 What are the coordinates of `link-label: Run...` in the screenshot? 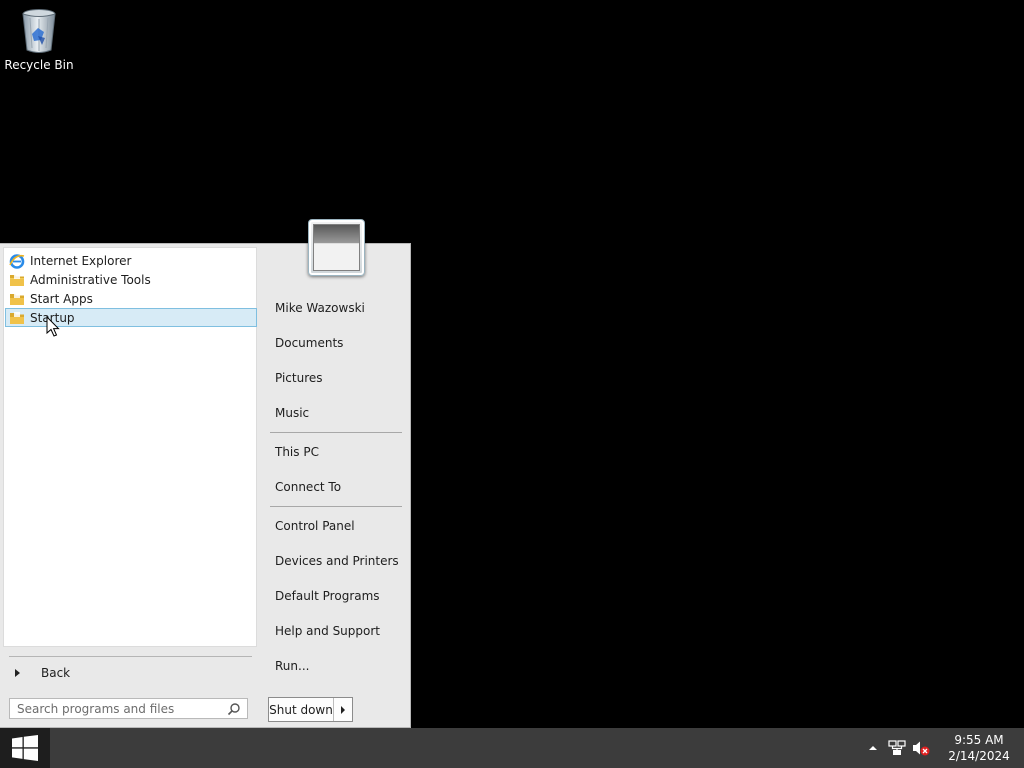 It's located at (292, 666).